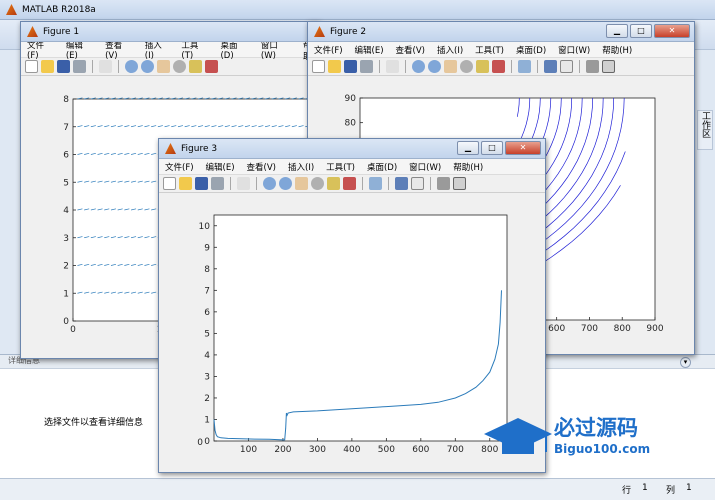 The image size is (715, 500). What do you see at coordinates (501, 32) in the screenshot?
I see `figure-2-titlebar: Figure 2 ▁ □ ✕` at bounding box center [501, 32].